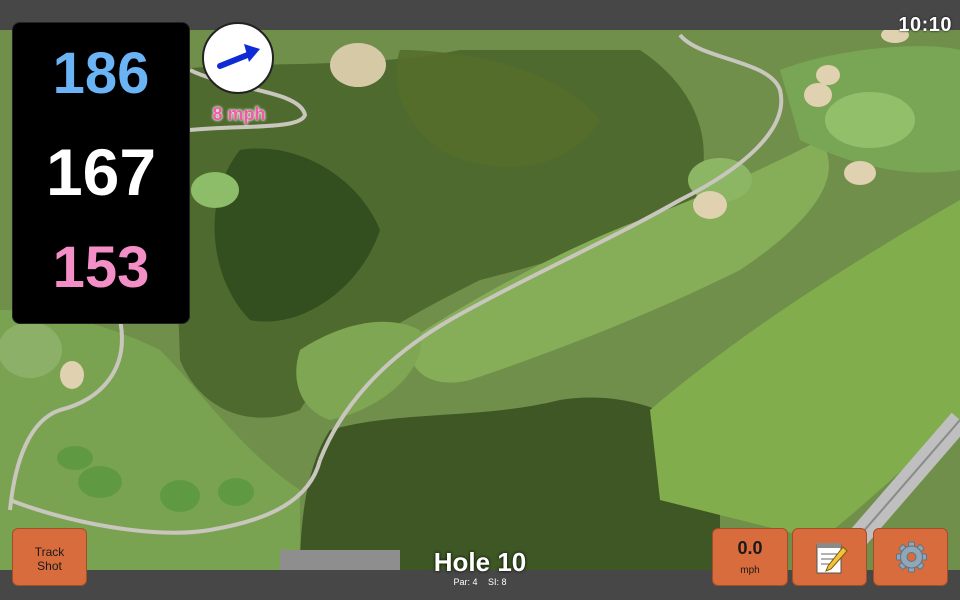  I want to click on yardage-panel: 186 167 153, so click(101, 173).